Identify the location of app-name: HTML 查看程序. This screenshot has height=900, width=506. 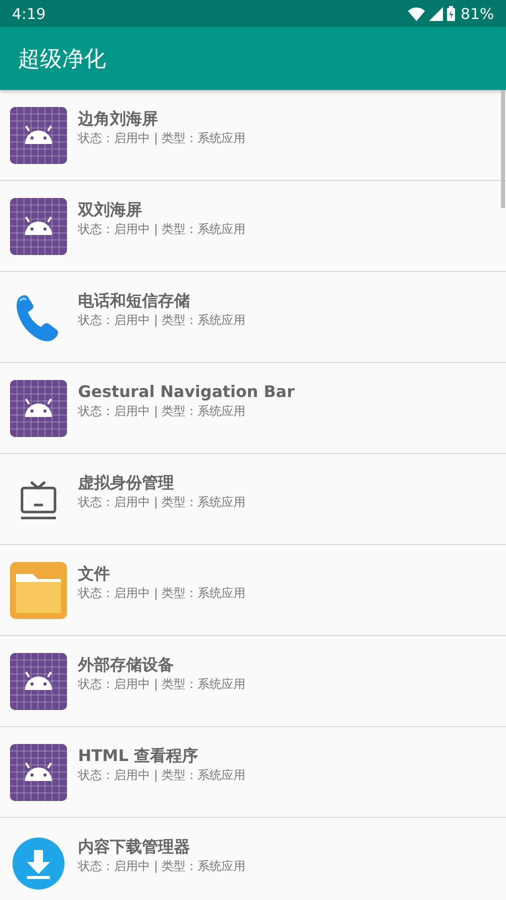
(138, 756).